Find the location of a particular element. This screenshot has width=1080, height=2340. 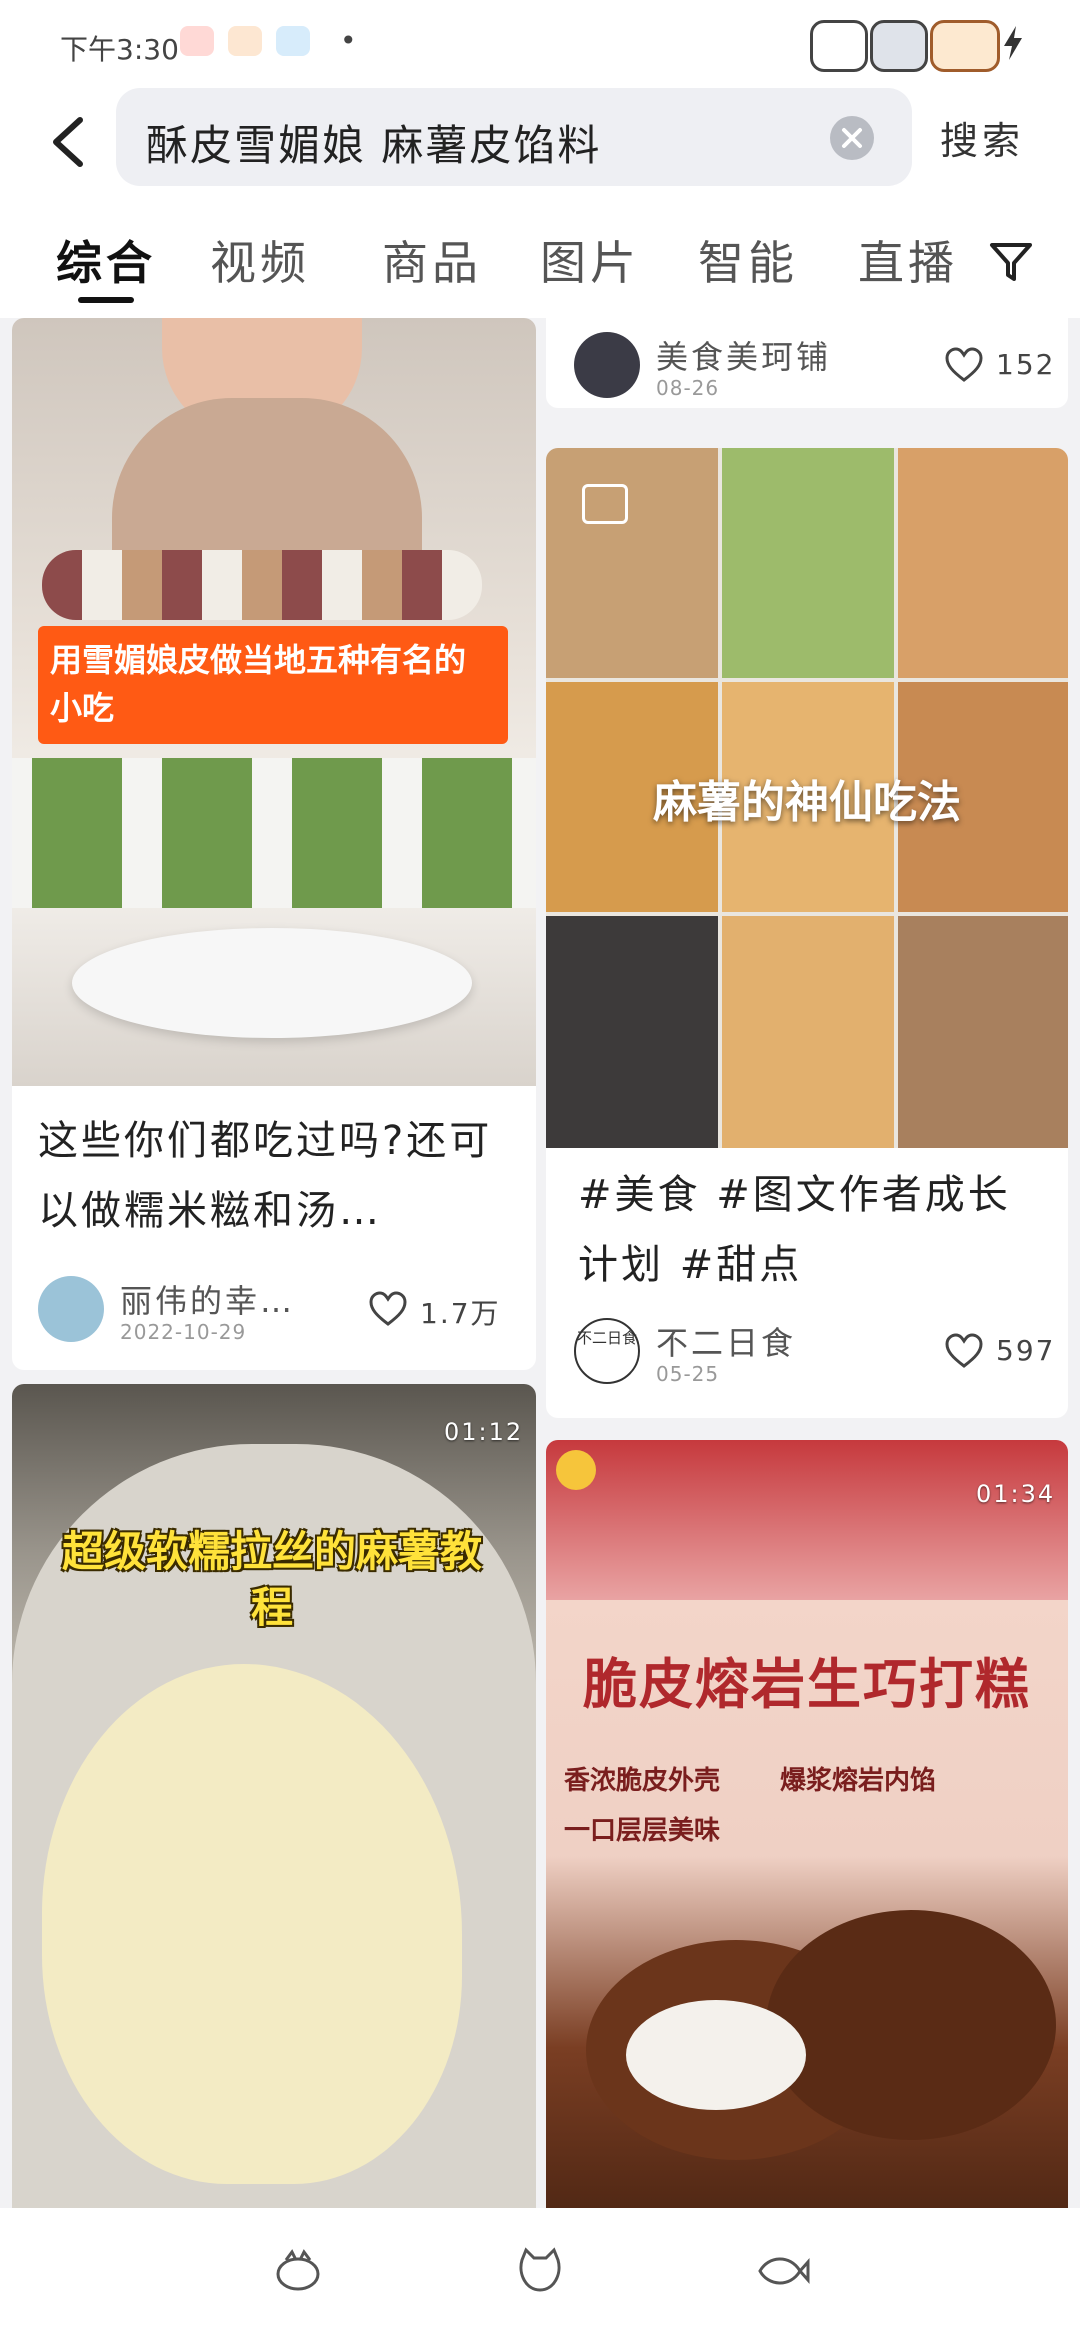

nav-fish-icon is located at coordinates (782, 2271).